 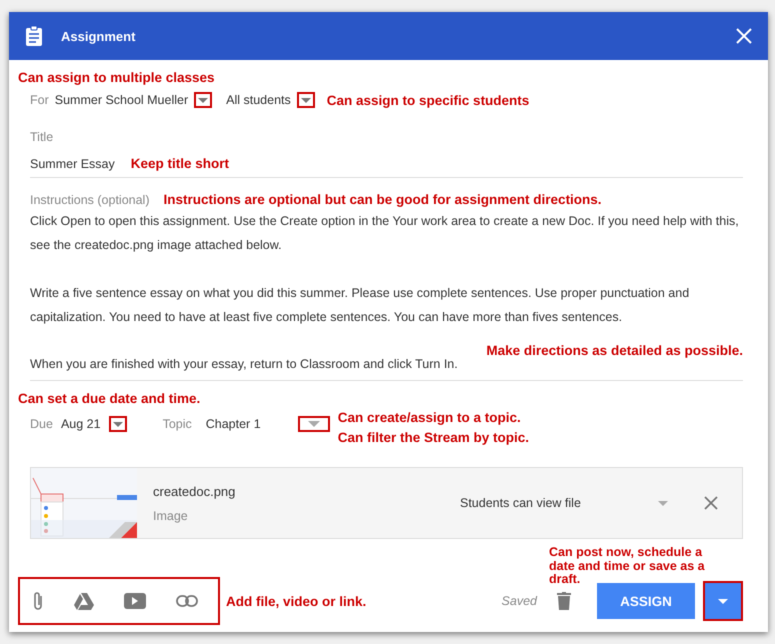 What do you see at coordinates (614, 350) in the screenshot?
I see `annotation: Make directions as detailed as possible.` at bounding box center [614, 350].